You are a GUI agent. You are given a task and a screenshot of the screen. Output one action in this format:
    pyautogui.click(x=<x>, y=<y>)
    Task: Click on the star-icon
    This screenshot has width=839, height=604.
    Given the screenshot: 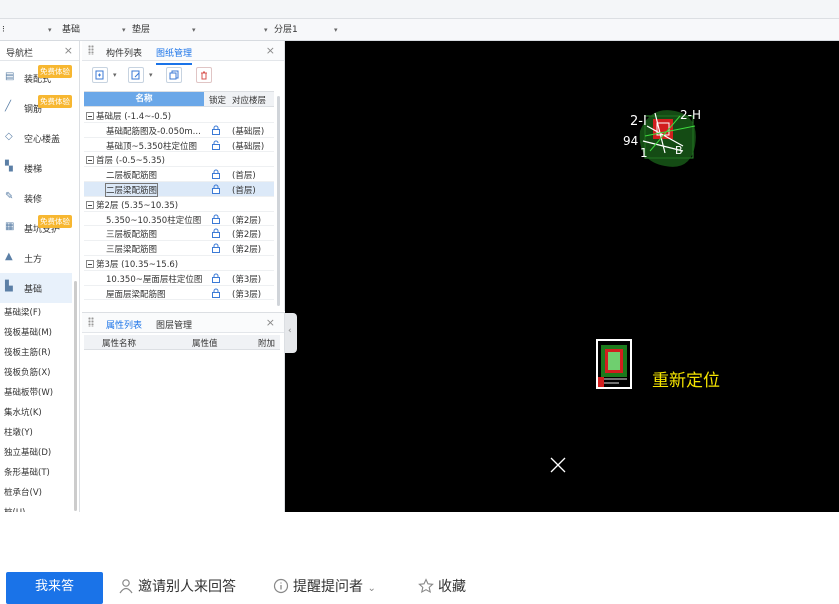 What is the action you would take?
    pyautogui.click(x=426, y=586)
    